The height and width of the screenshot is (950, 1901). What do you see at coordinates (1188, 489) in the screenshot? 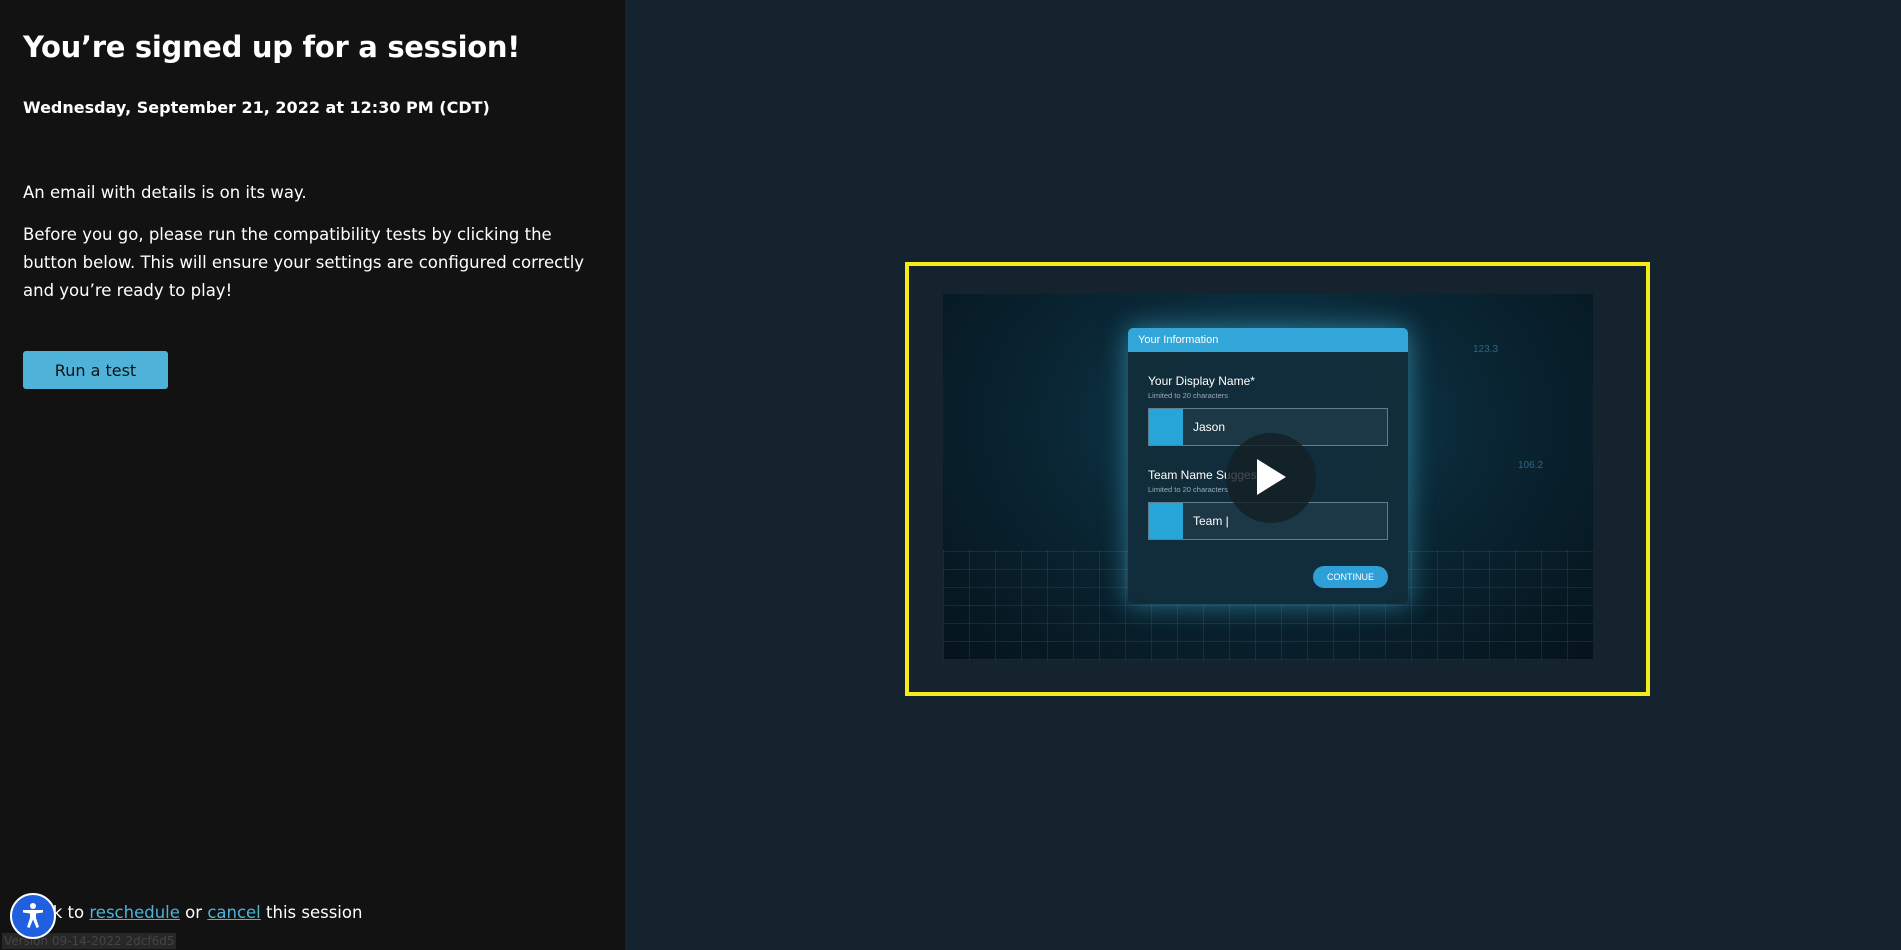
I see `team-name-hint: Limited to 20 characters` at bounding box center [1188, 489].